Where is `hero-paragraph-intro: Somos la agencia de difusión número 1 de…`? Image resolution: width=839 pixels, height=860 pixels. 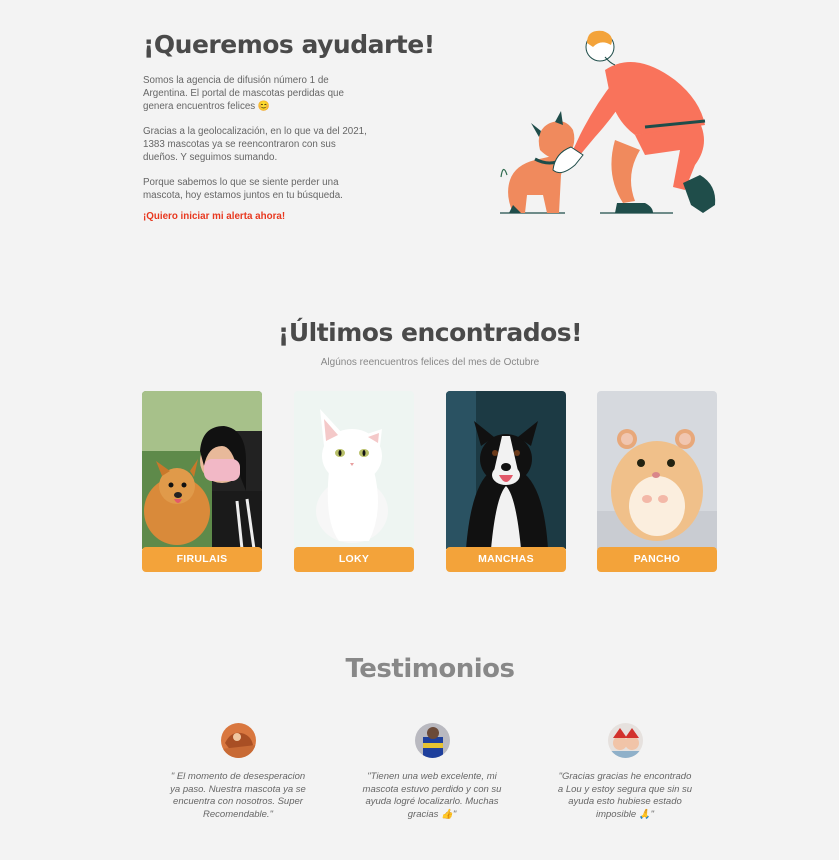
hero-paragraph-intro: Somos la agencia de difusión número 1 de… is located at coordinates (243, 93).